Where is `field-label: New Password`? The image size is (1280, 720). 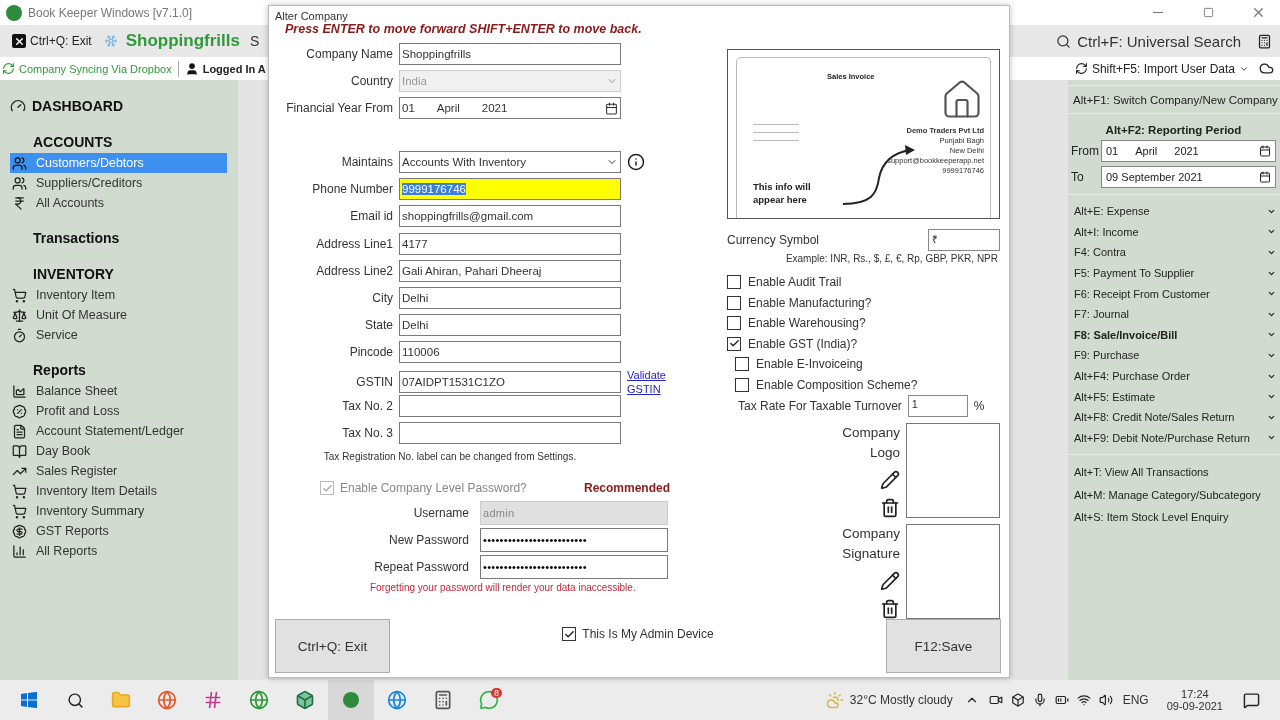
field-label: New Password is located at coordinates (428, 540).